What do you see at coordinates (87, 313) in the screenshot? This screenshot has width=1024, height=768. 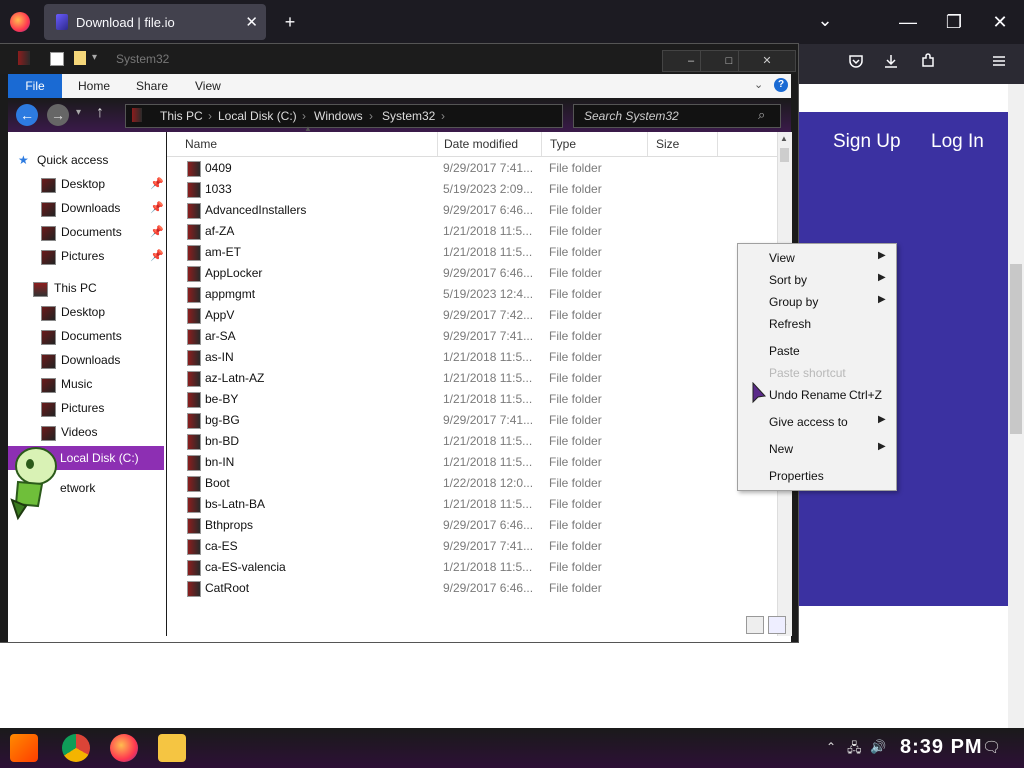 I see `nav-pc-desktop: Desktop` at bounding box center [87, 313].